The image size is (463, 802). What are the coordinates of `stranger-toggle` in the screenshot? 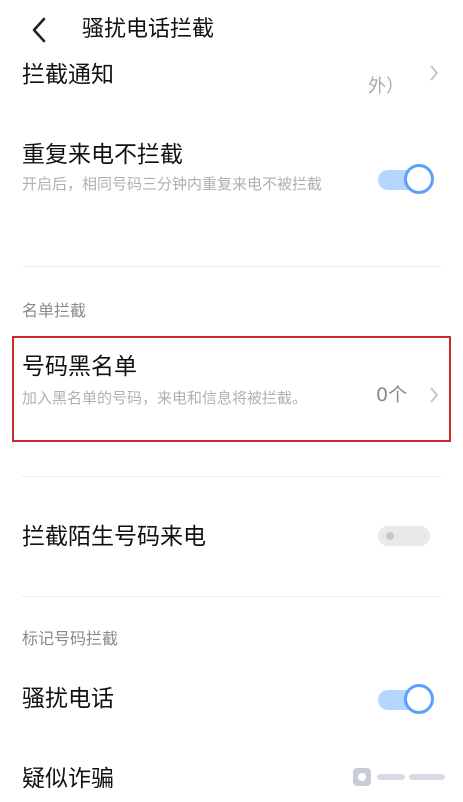 It's located at (405, 535).